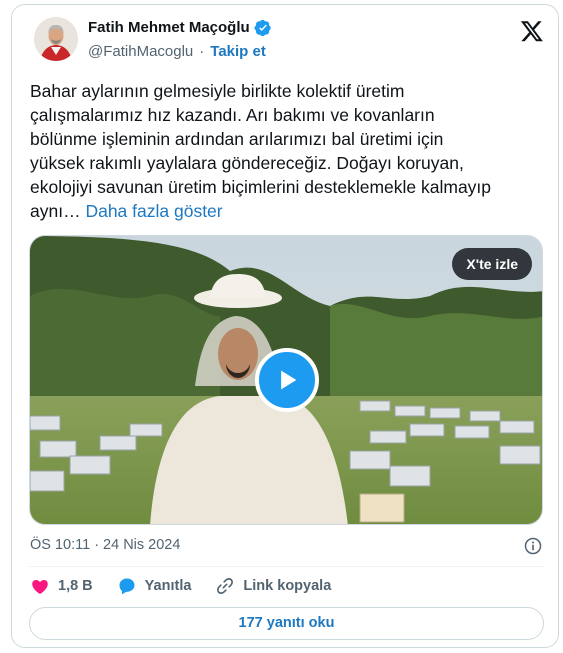 The image size is (563, 653). I want to click on read-replies-button: 177 yanıtı oku, so click(286, 623).